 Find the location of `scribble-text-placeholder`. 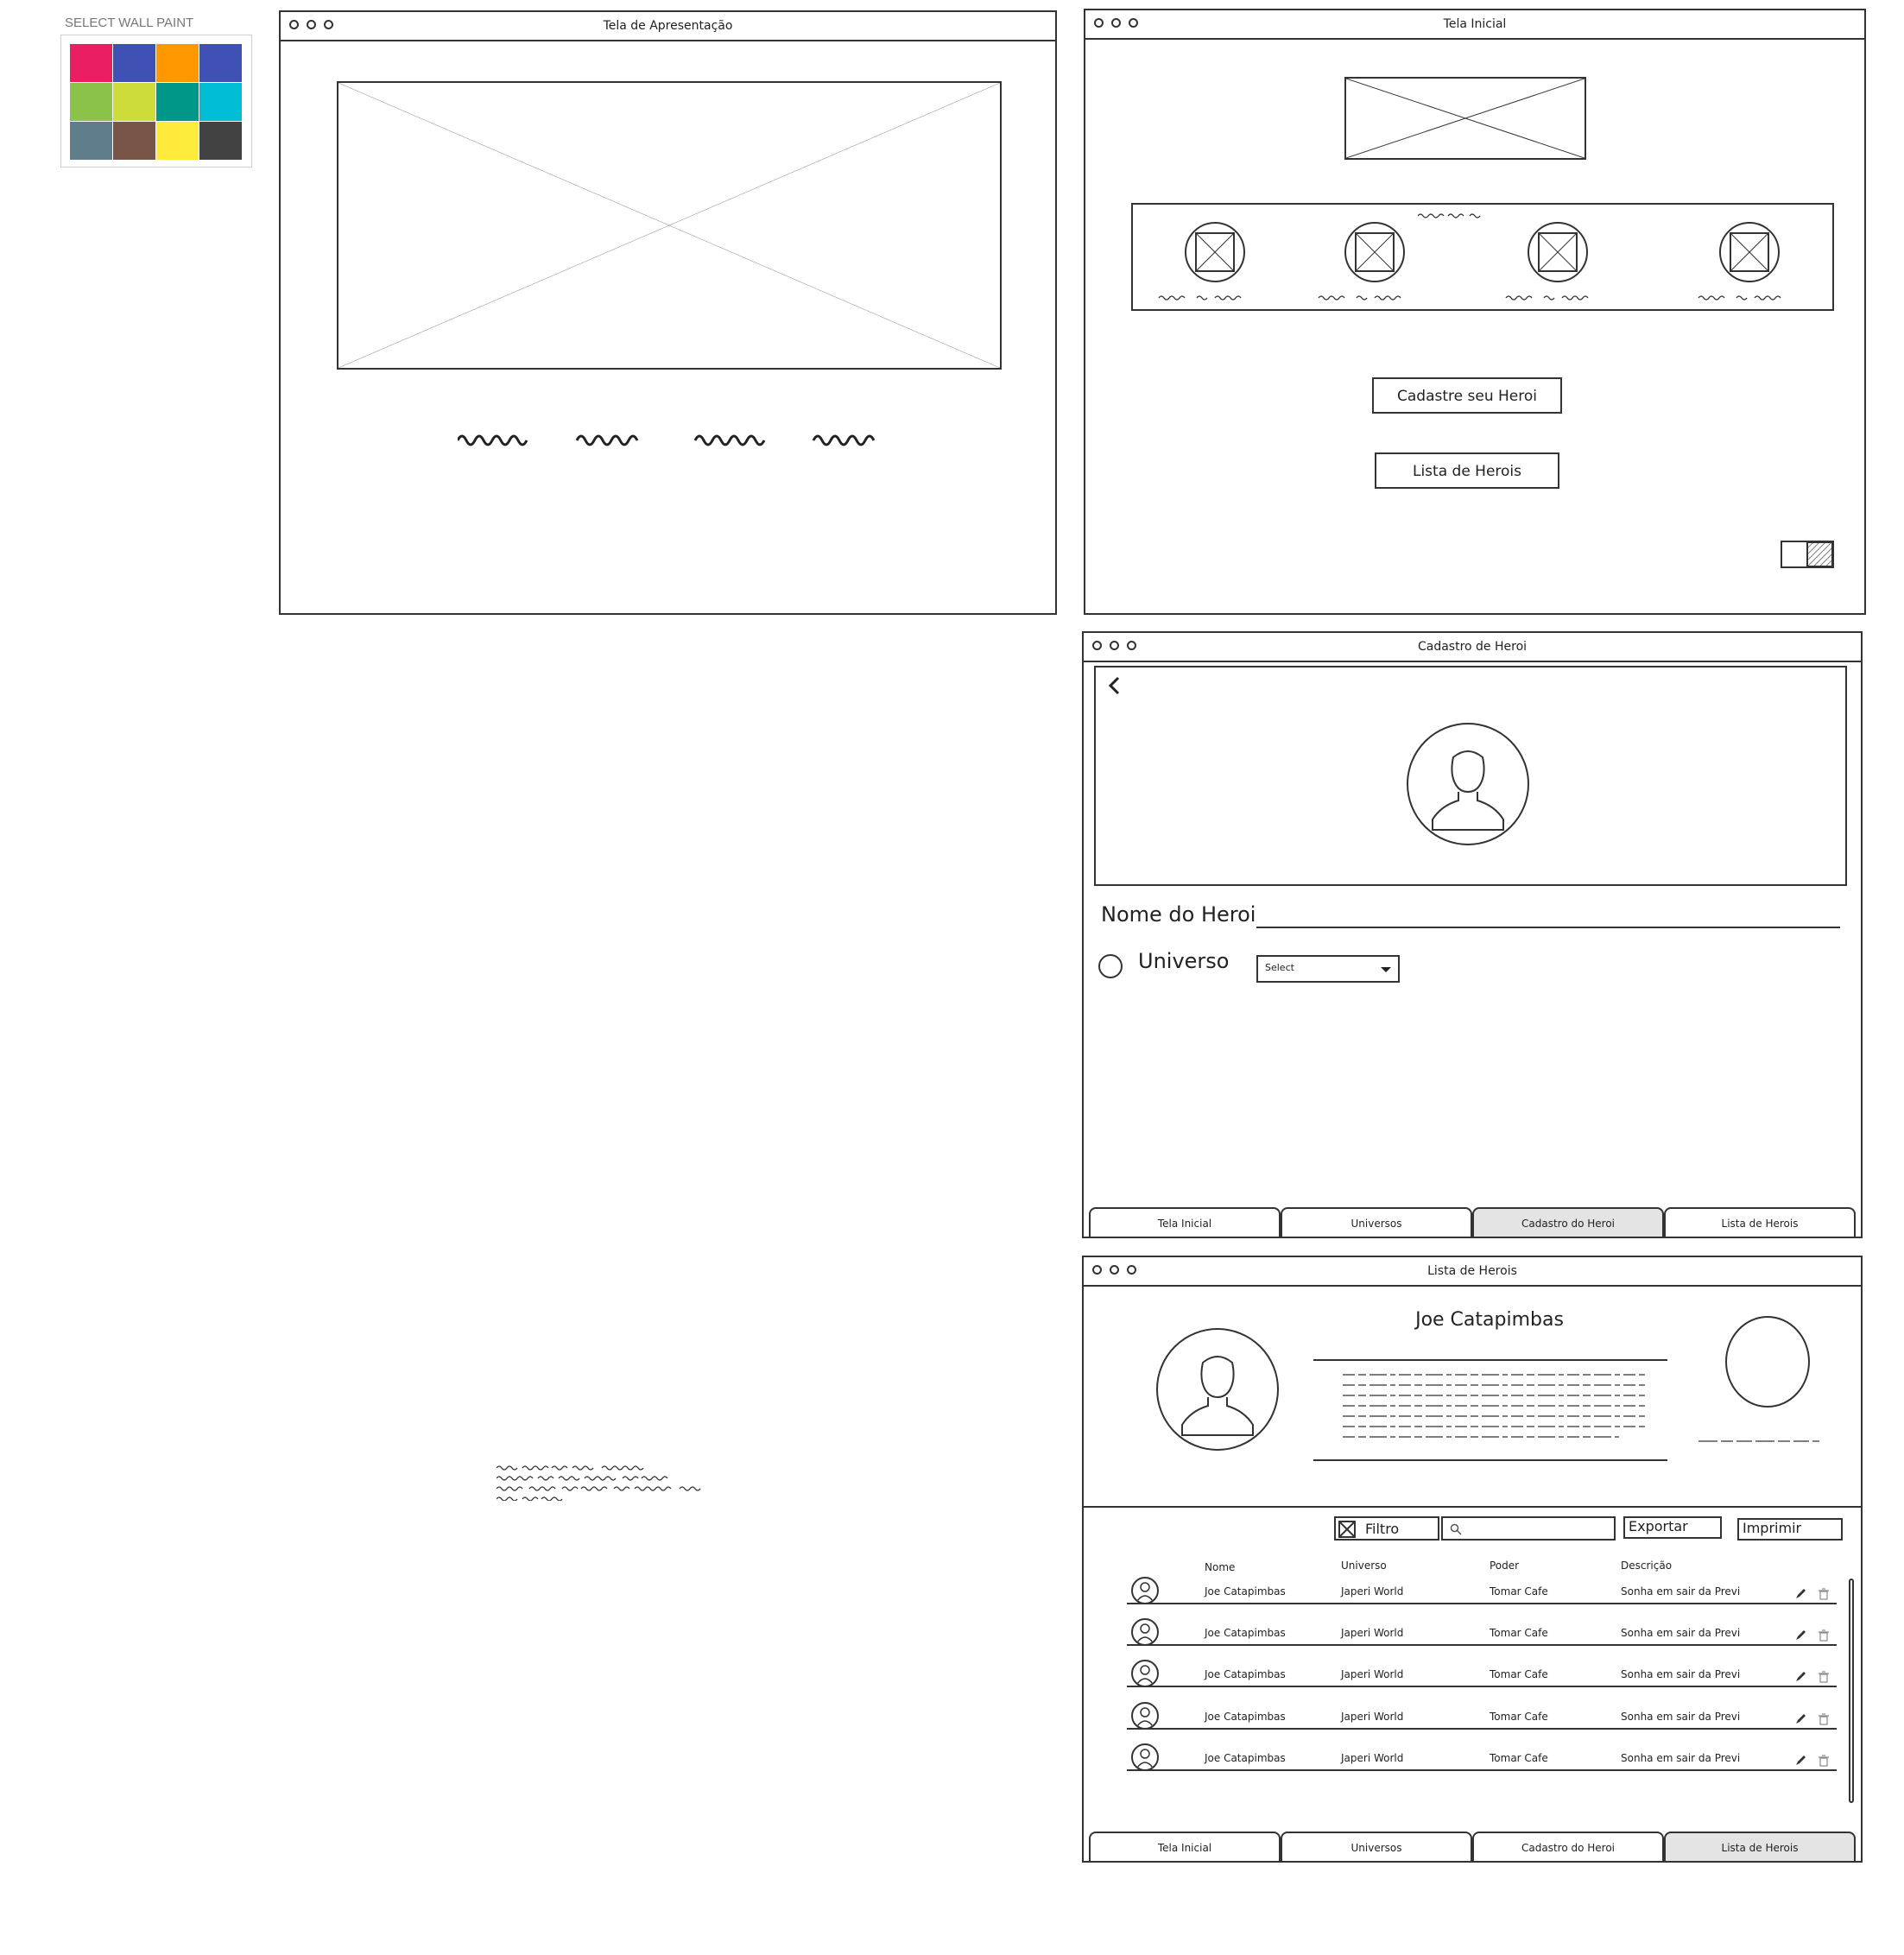

scribble-text-placeholder is located at coordinates (599, 1483).